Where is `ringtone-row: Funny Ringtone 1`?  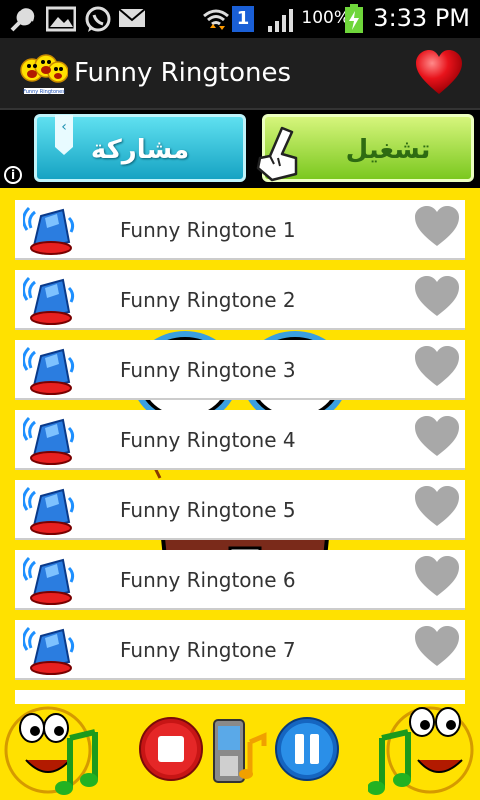 ringtone-row: Funny Ringtone 1 is located at coordinates (240, 230).